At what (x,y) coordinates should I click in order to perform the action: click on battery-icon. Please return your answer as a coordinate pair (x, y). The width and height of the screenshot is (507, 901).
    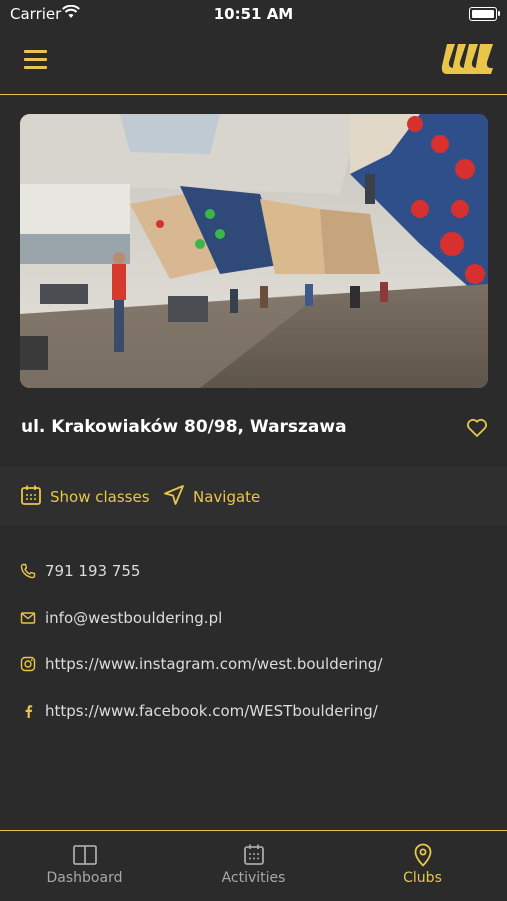
    Looking at the image, I should click on (484, 14).